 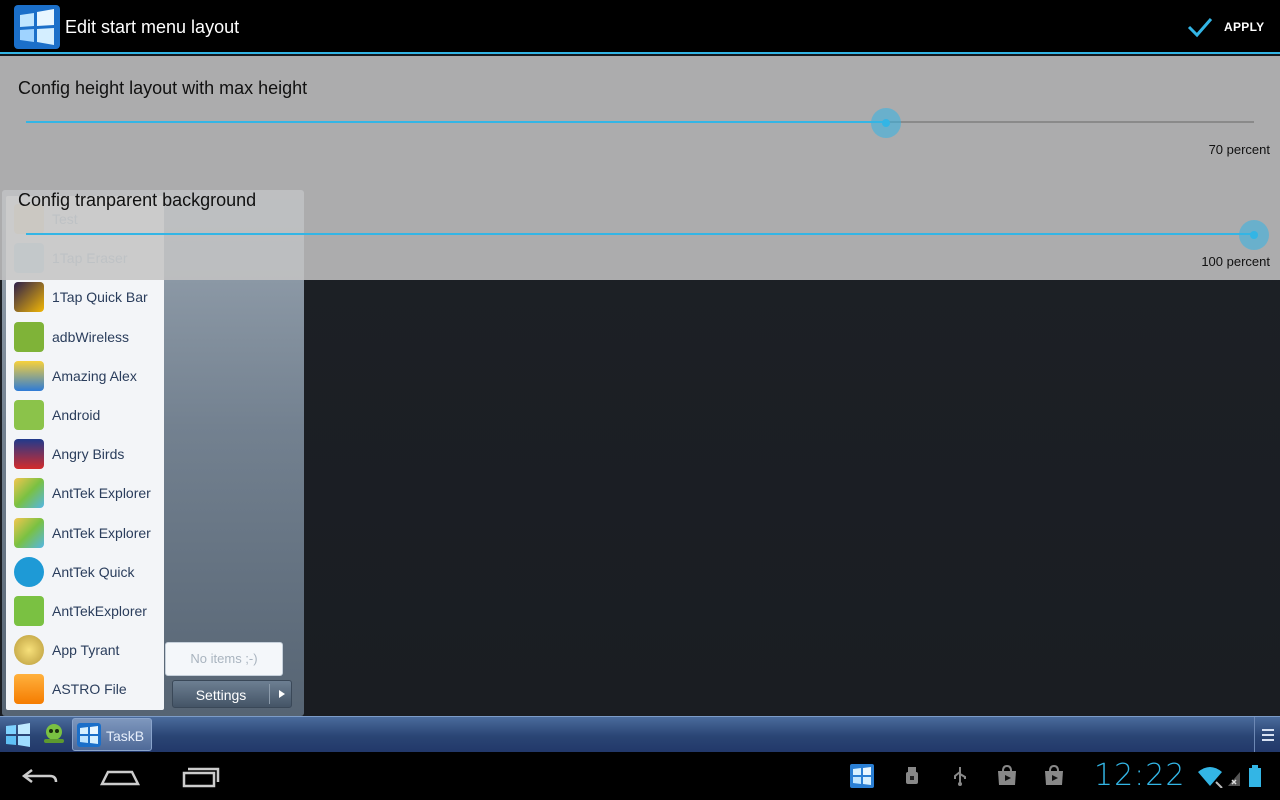 What do you see at coordinates (88, 454) in the screenshot?
I see `app-list-item-label: Angry Birds` at bounding box center [88, 454].